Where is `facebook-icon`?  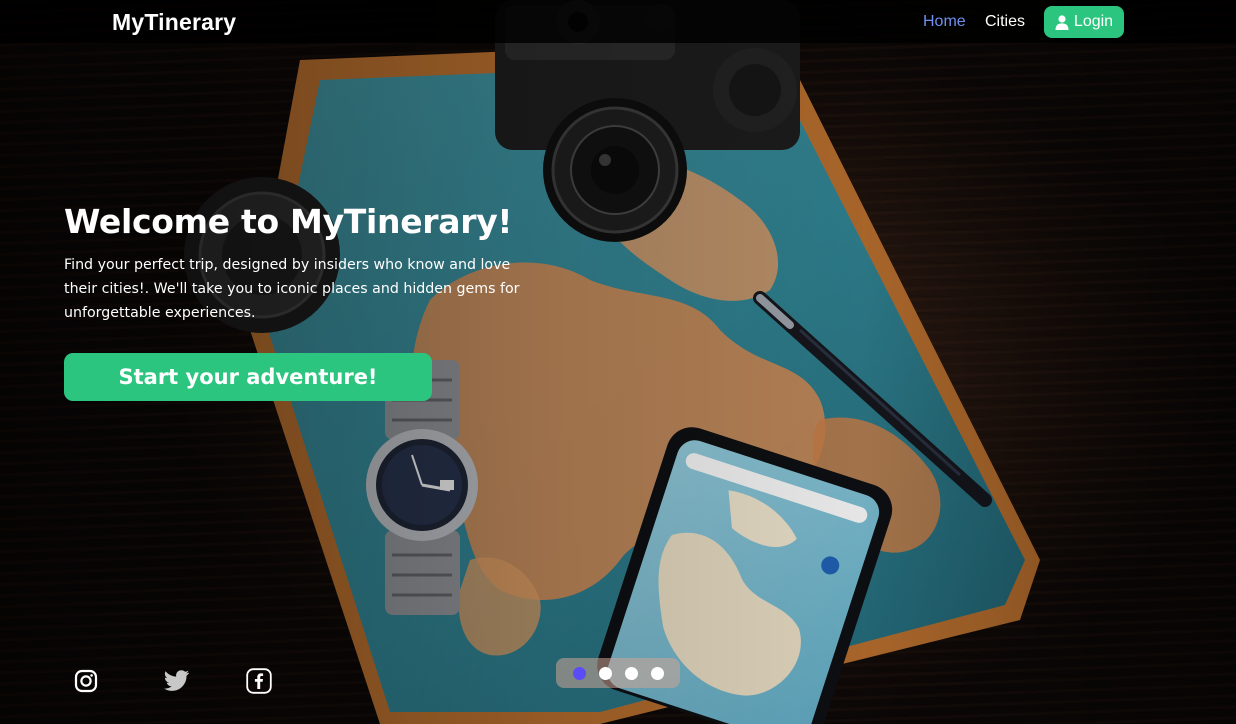 facebook-icon is located at coordinates (259, 681).